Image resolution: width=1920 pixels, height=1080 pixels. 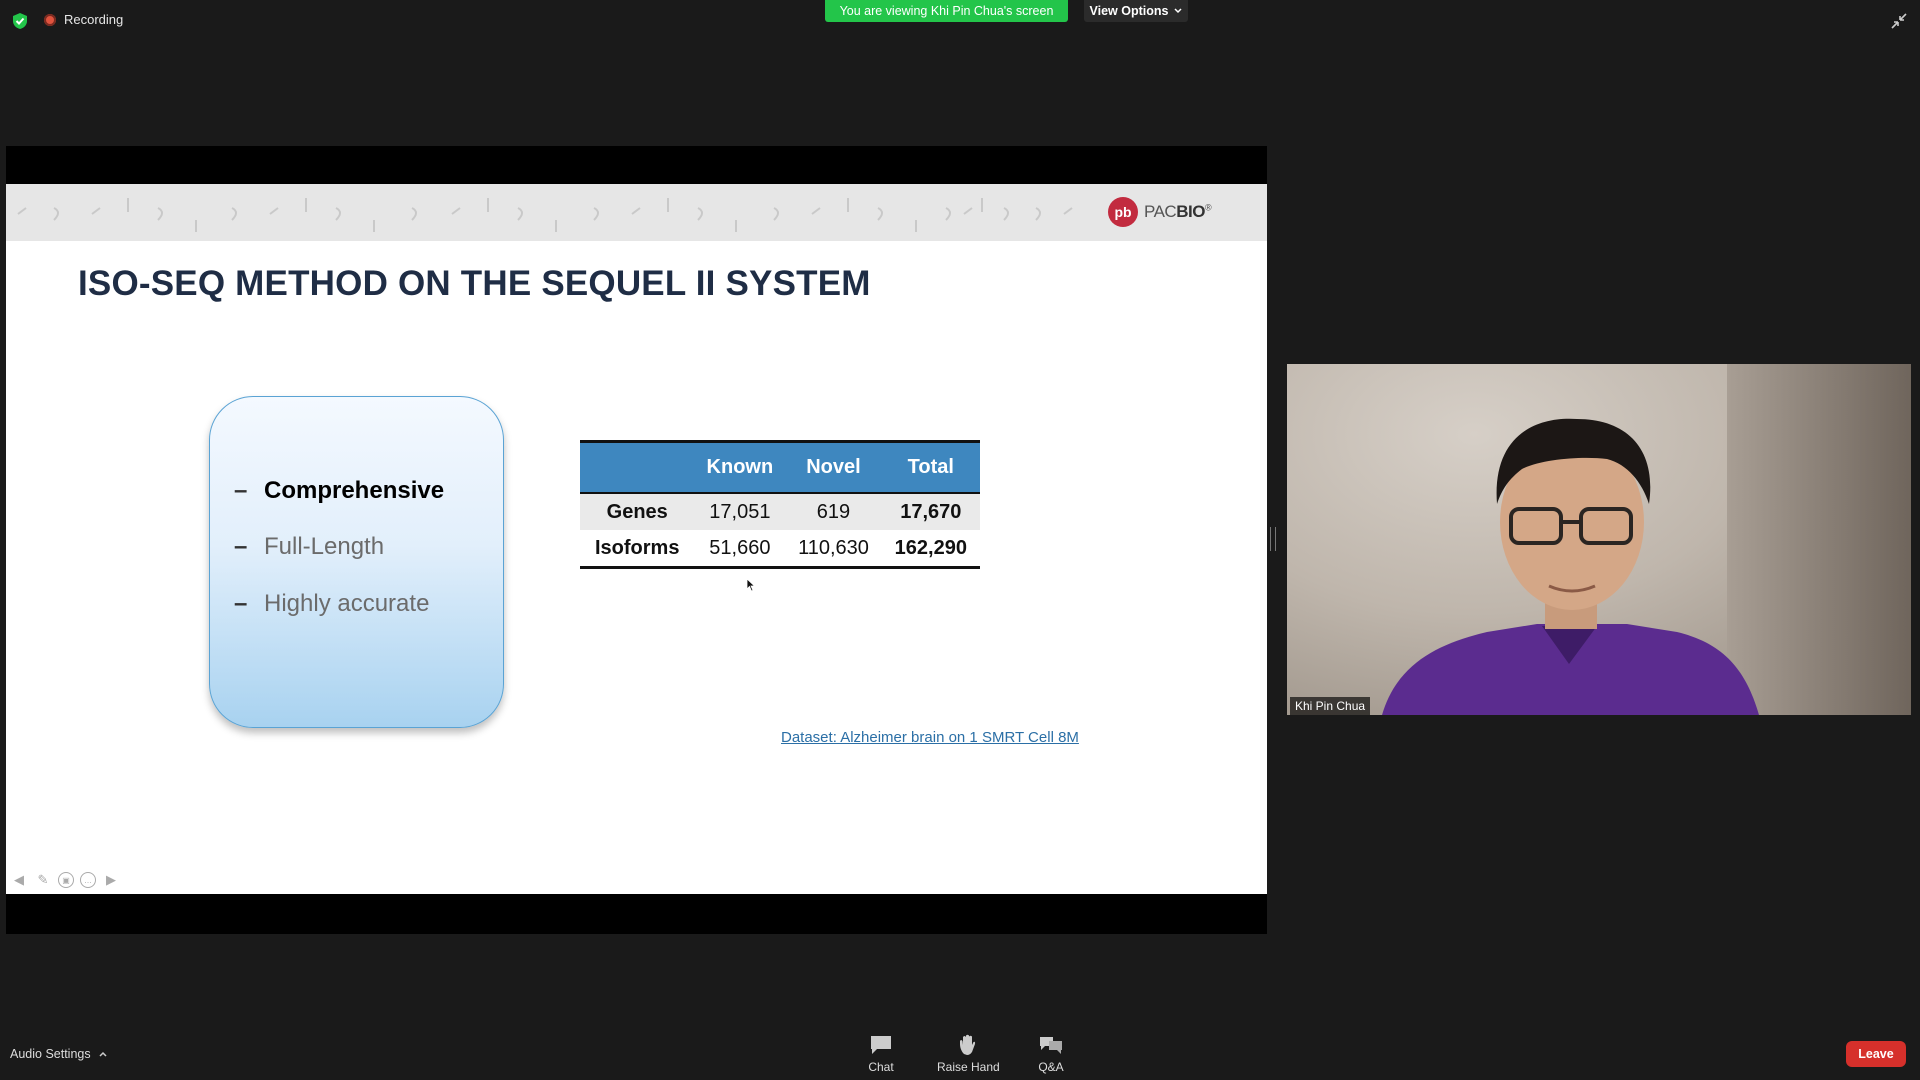 I want to click on security-shield-icon, so click(x=20, y=21).